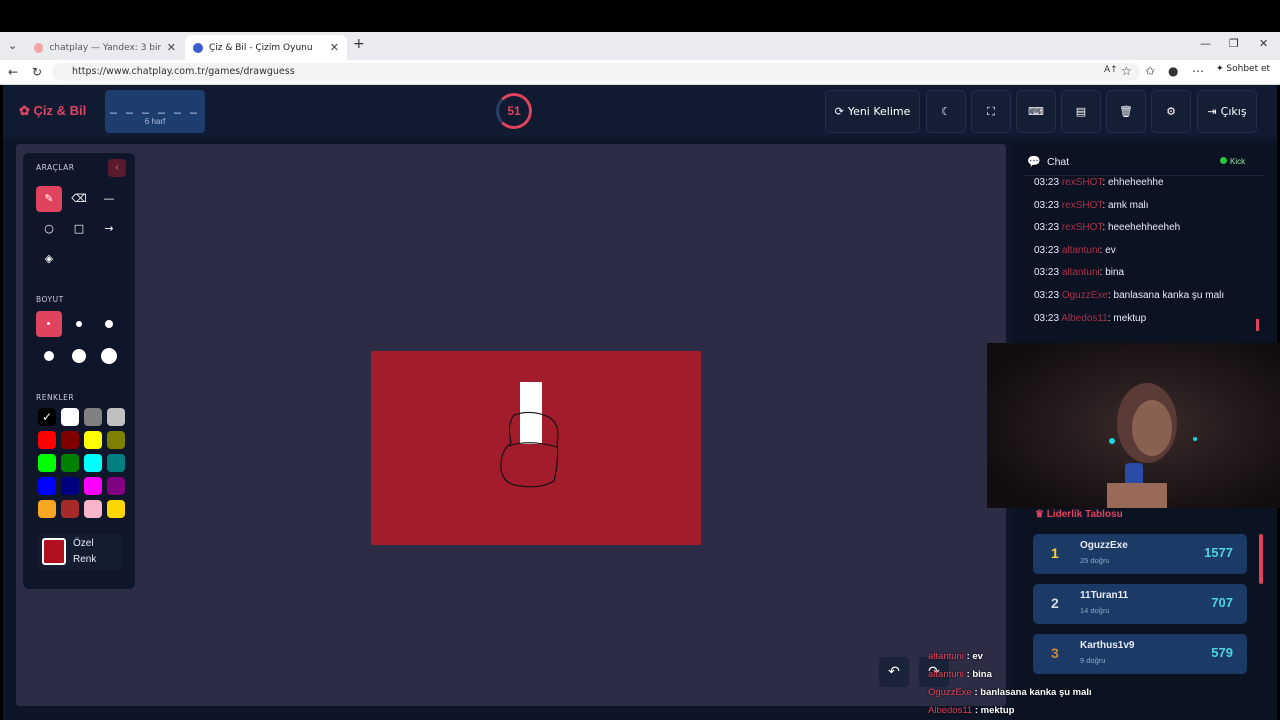 This screenshot has height=720, width=1280. Describe the element at coordinates (52, 111) in the screenshot. I see `logo: ✿ Çiz & Bil` at that location.